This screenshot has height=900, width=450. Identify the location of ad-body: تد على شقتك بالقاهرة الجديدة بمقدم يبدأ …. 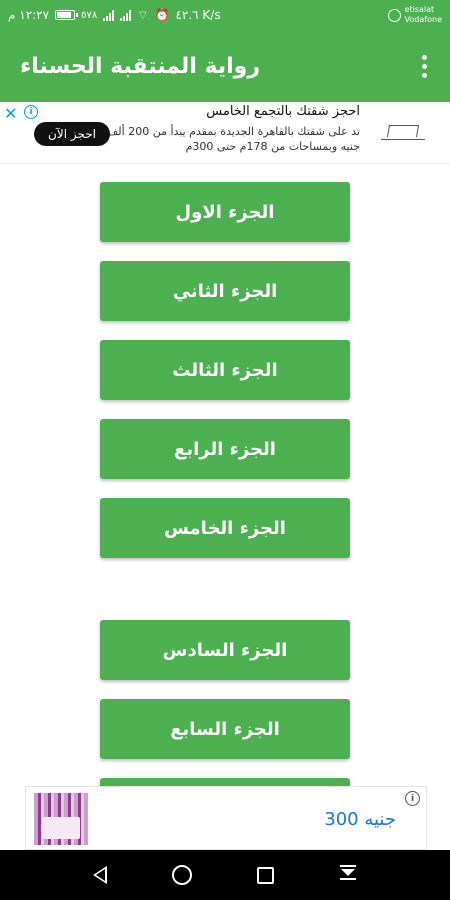
(225, 139).